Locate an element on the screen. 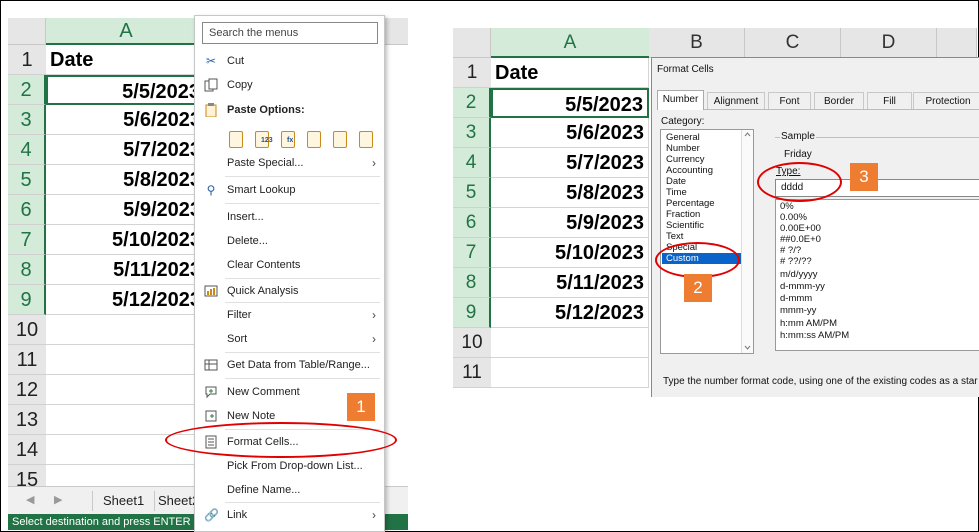 The image size is (979, 532). row-header: 12 is located at coordinates (27, 390).